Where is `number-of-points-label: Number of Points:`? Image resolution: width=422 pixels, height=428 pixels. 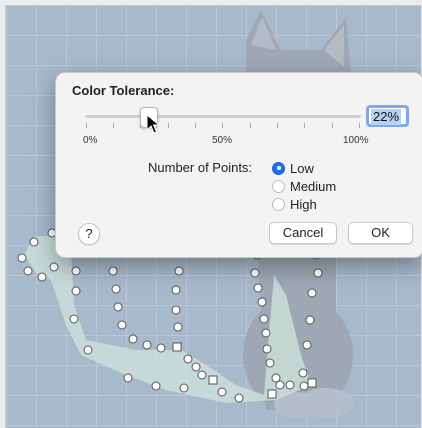 number-of-points-label: Number of Points: is located at coordinates (200, 167).